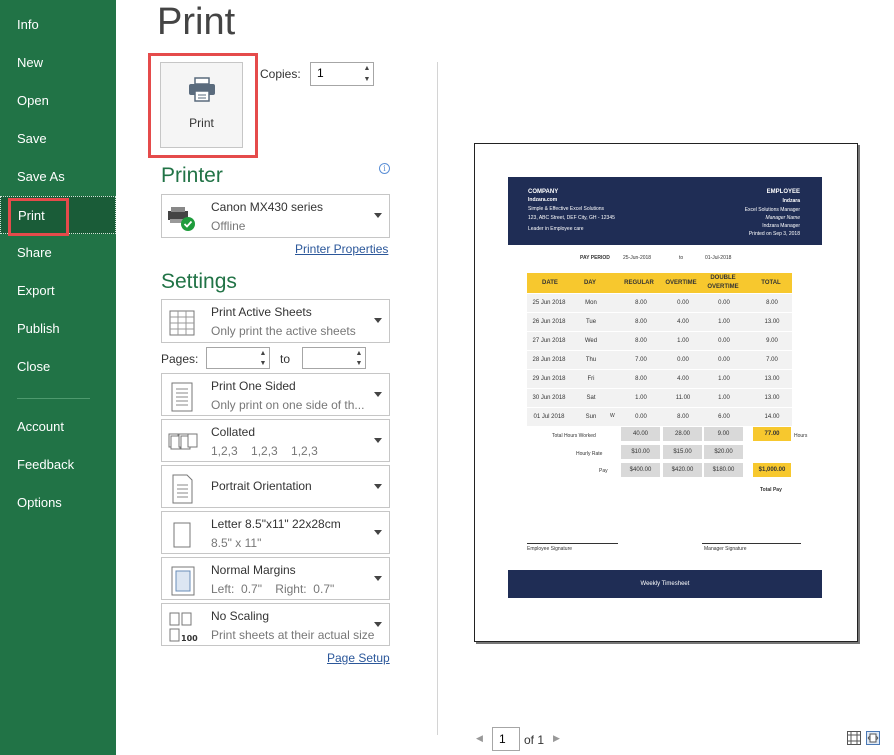  What do you see at coordinates (275, 486) in the screenshot?
I see `orientation-select: Portrait Orientation` at bounding box center [275, 486].